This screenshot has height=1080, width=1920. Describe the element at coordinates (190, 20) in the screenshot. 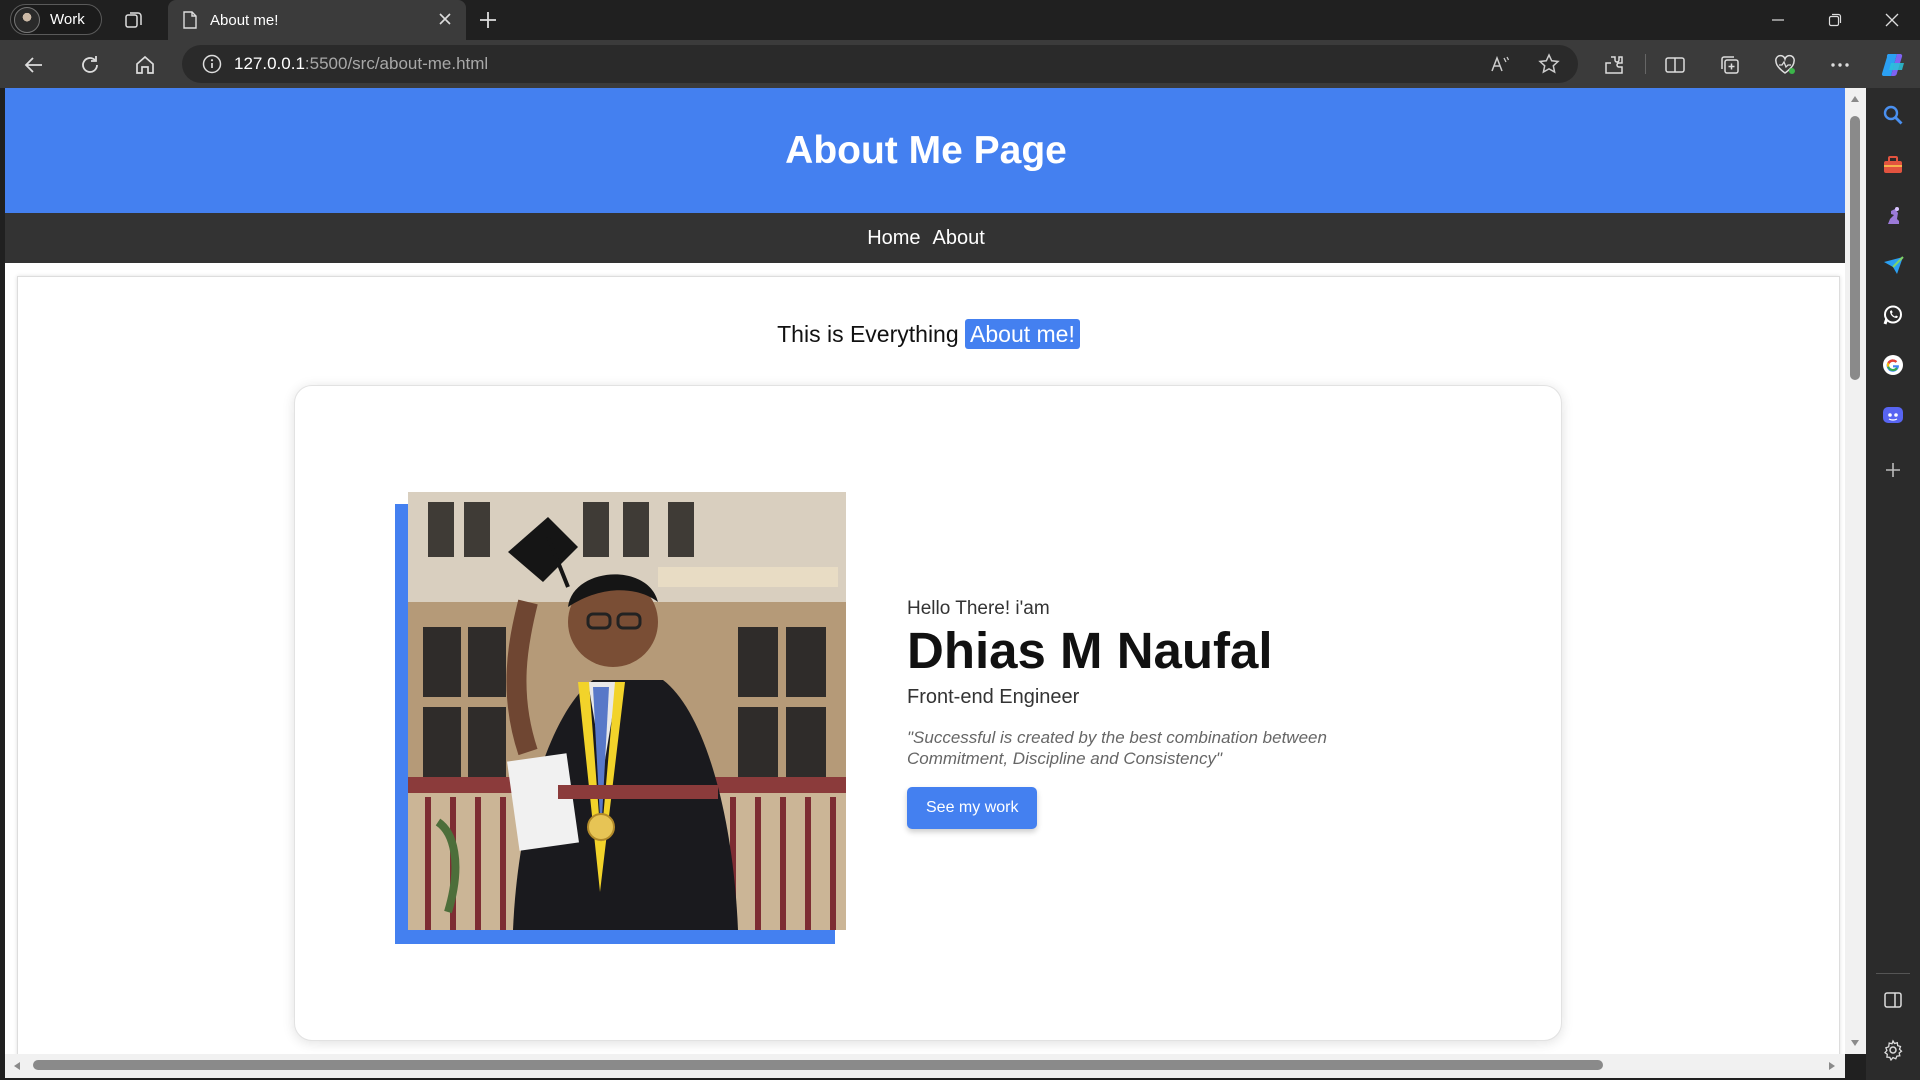

I see `page-icon` at that location.